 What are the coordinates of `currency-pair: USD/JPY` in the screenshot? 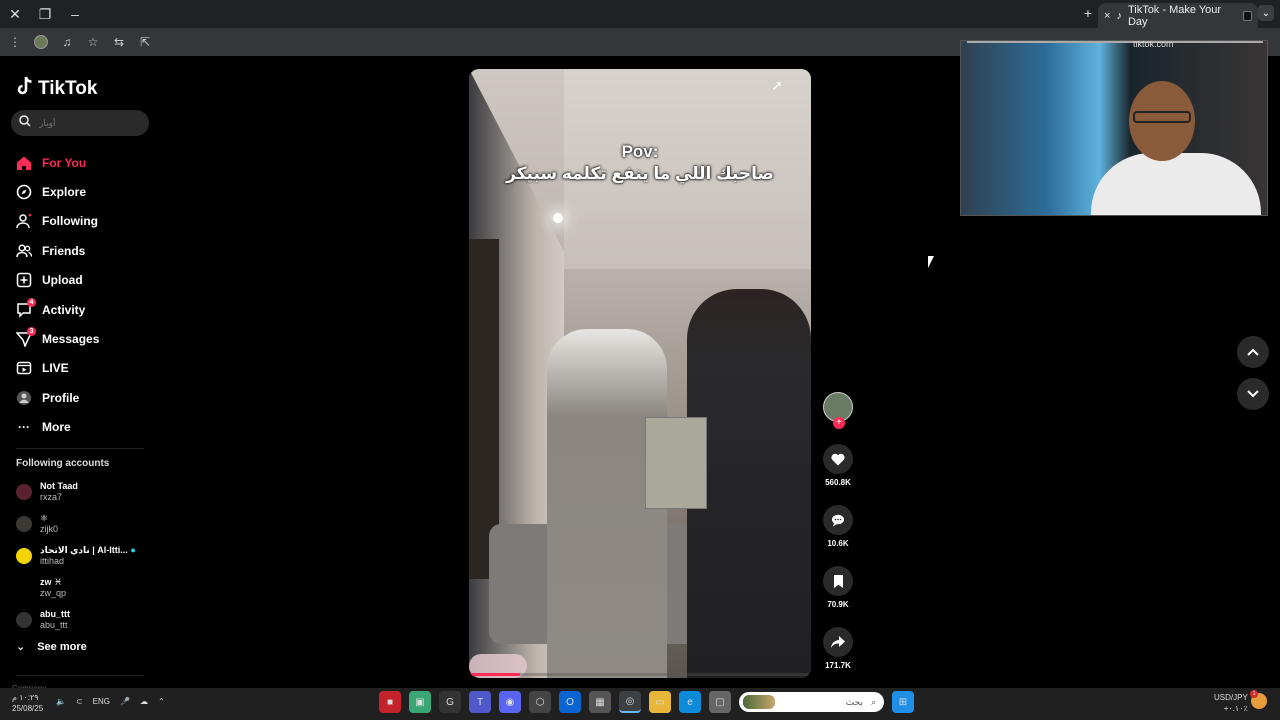 It's located at (1231, 697).